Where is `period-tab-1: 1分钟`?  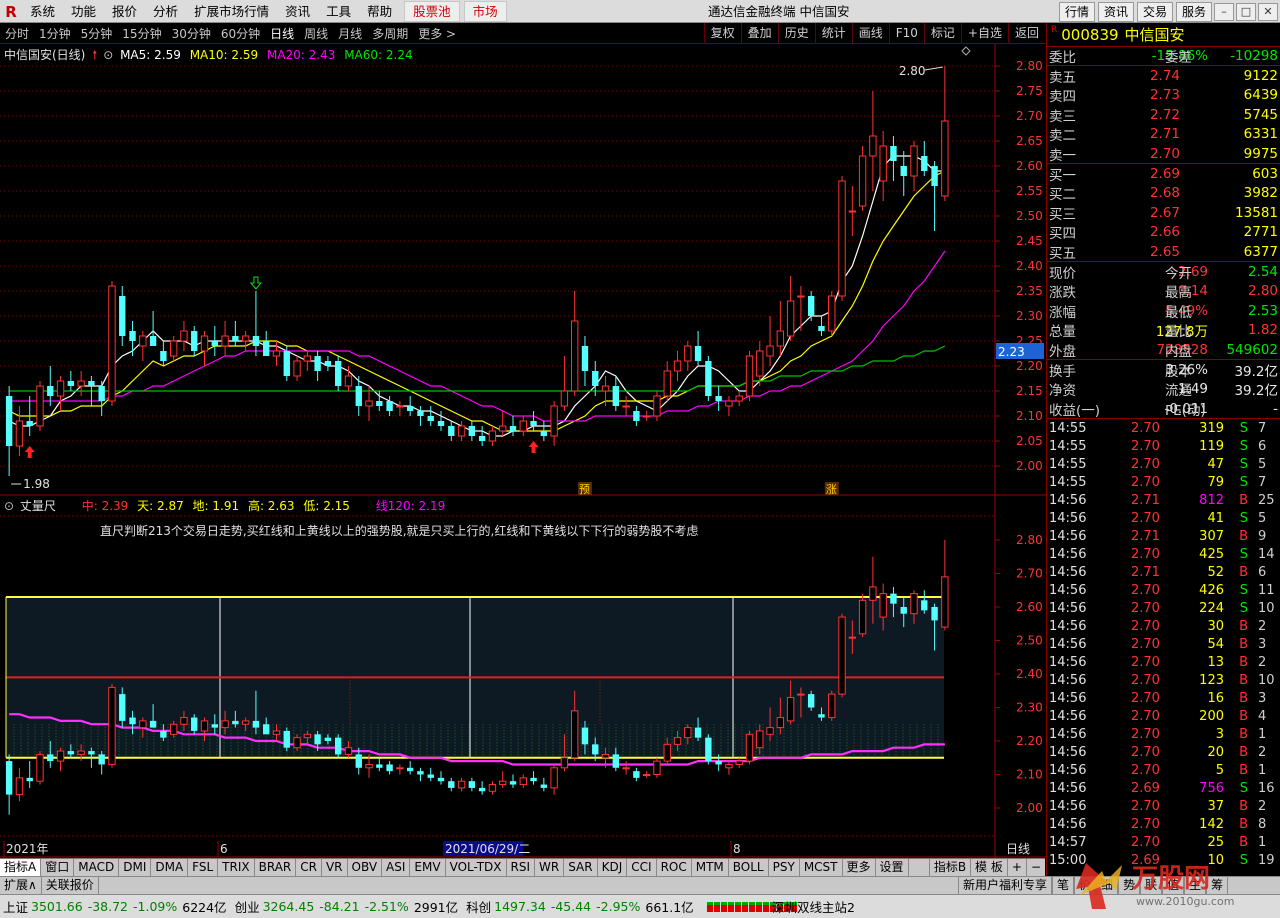
period-tab-1: 1分钟 is located at coordinates (55, 33).